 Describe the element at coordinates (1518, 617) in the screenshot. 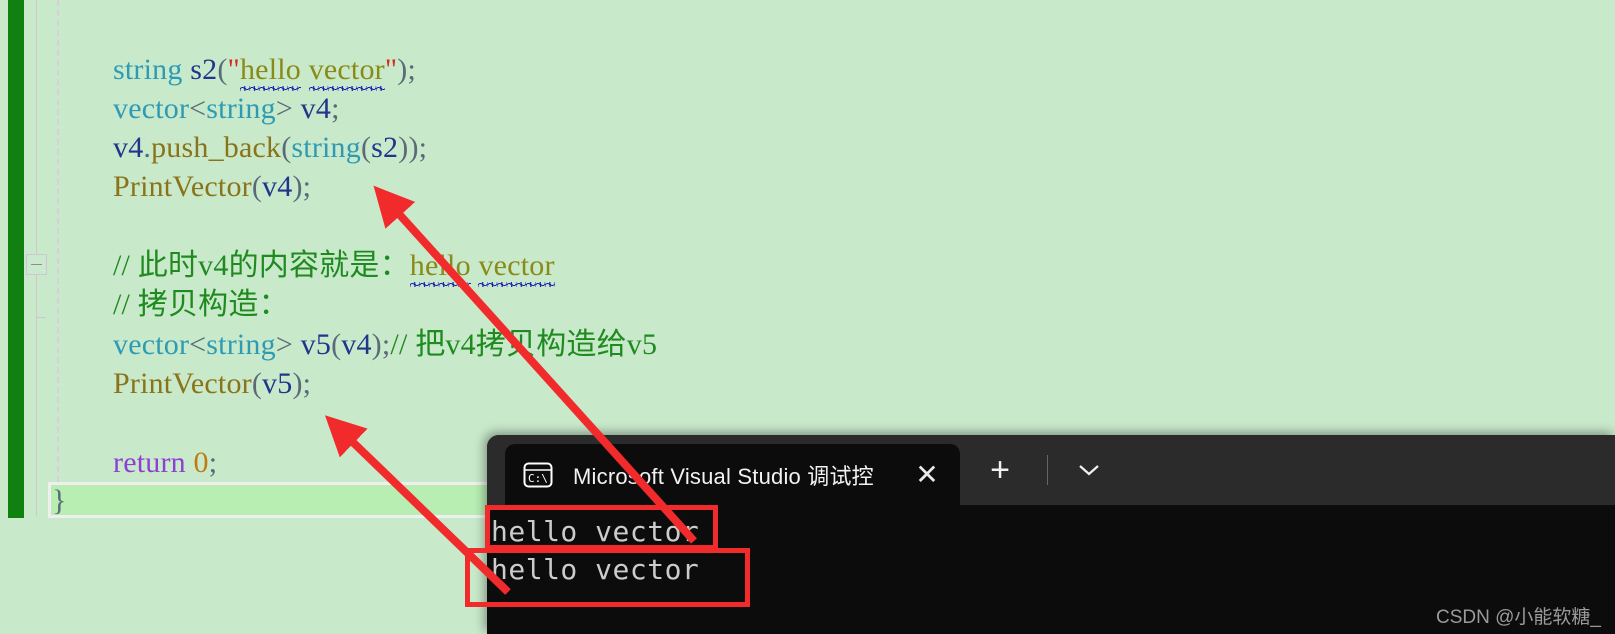

I see `watermark: CSDN @小能软糖_` at that location.